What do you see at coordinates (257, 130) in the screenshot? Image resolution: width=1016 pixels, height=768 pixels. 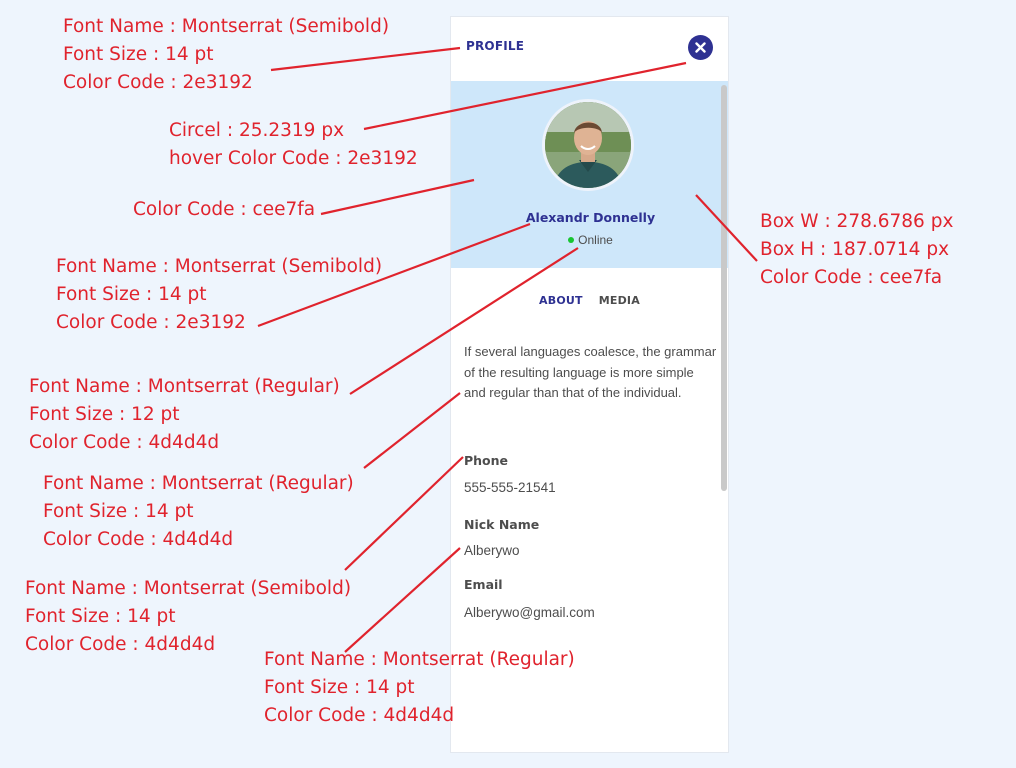 I see `annotation-line: Circel : 25.2319 px` at bounding box center [257, 130].